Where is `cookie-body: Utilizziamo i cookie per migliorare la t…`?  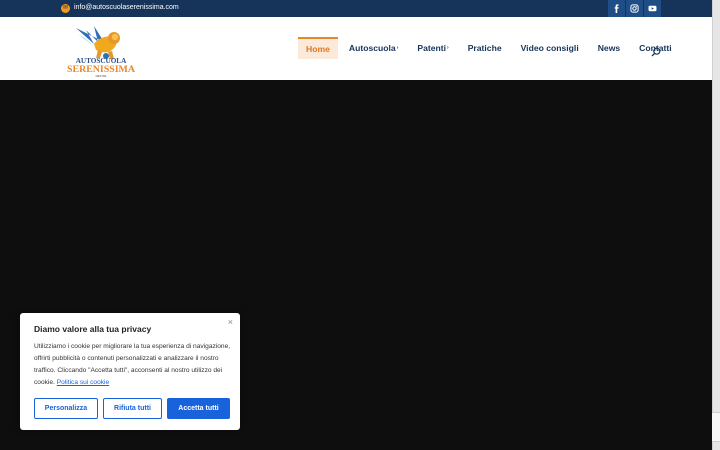 cookie-body: Utilizziamo i cookie per migliorare la t… is located at coordinates (134, 365).